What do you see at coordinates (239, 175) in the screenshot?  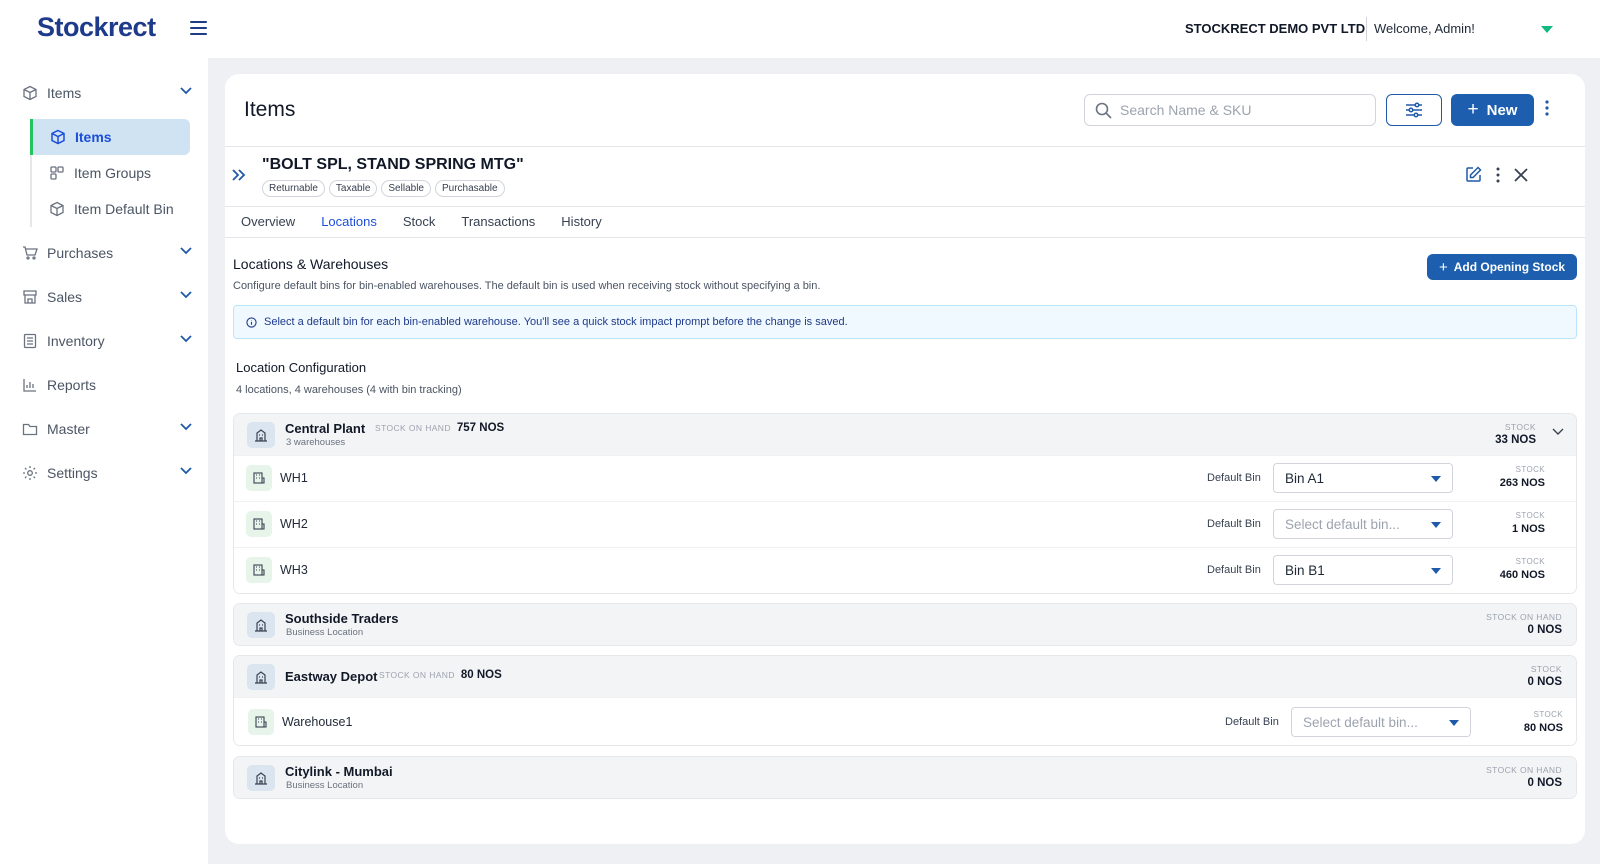 I see `expand-double-chevron-icon` at bounding box center [239, 175].